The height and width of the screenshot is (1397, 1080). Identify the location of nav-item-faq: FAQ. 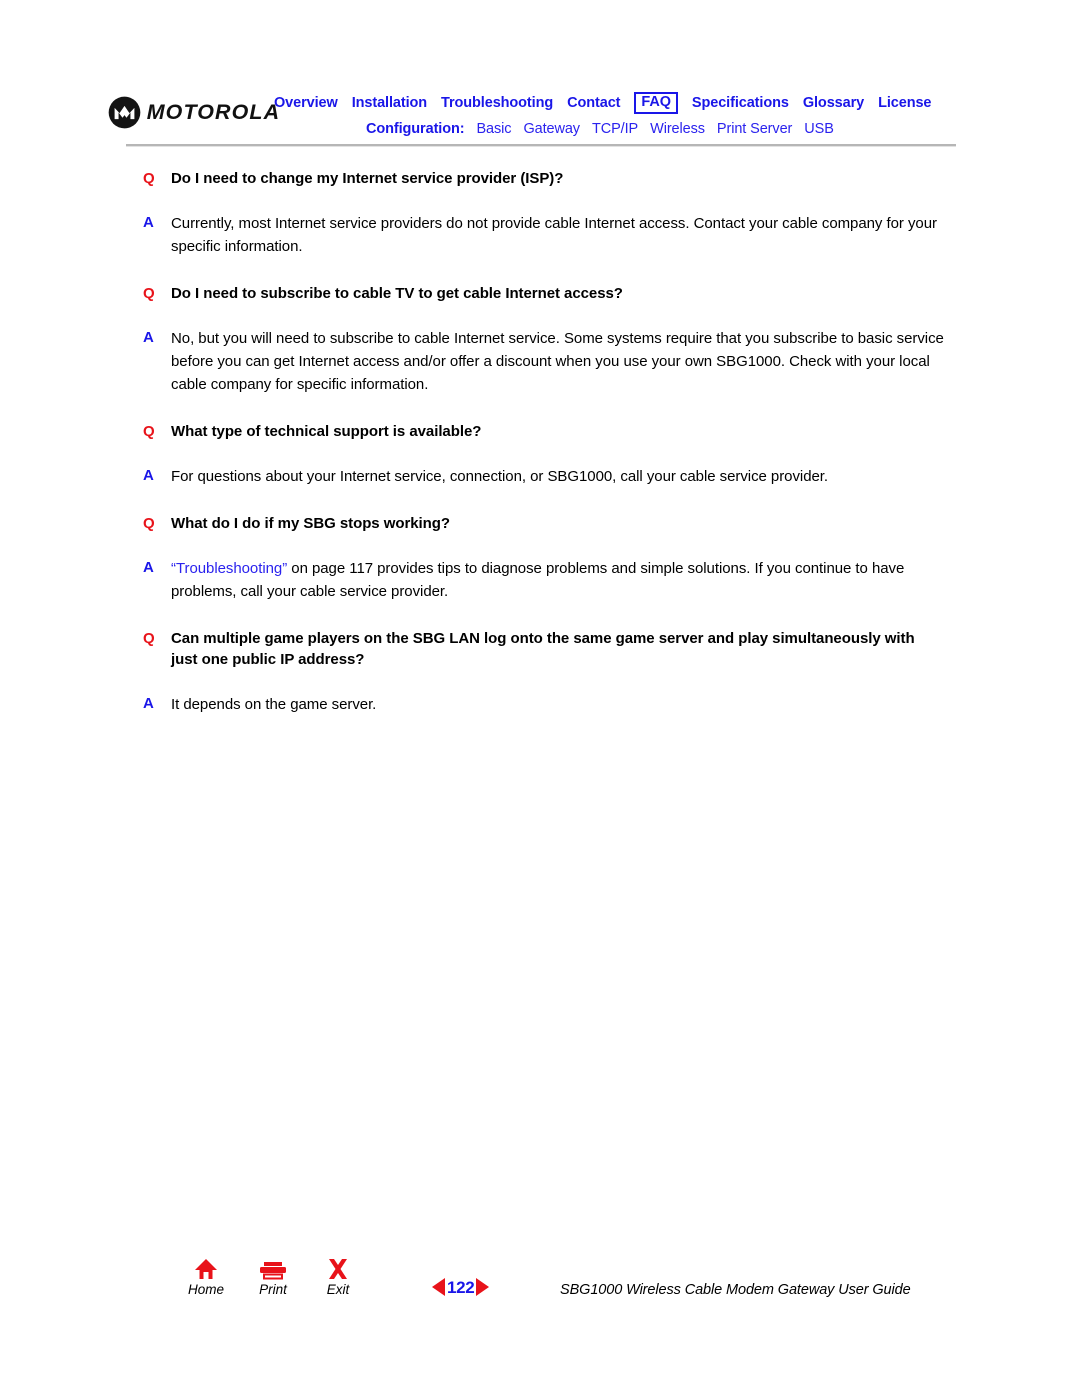
(656, 103).